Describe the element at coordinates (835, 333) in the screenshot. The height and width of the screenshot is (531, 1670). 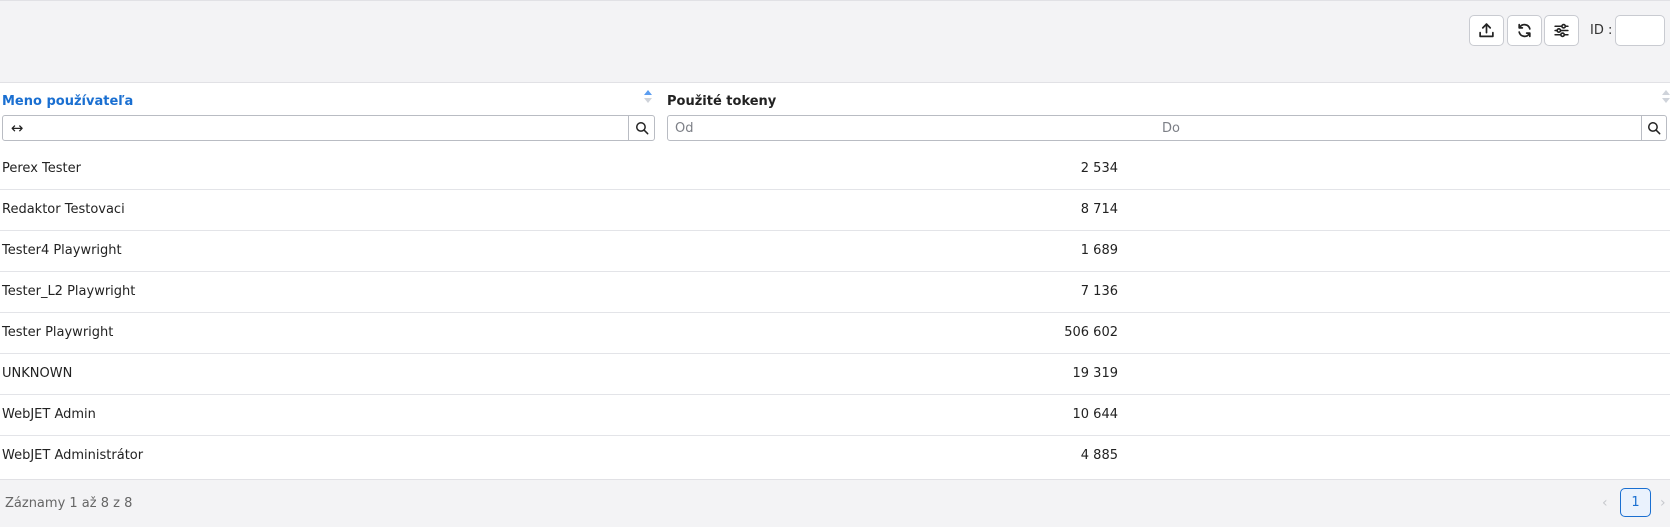
I see `table-row: Tester Playwright 506 602` at that location.